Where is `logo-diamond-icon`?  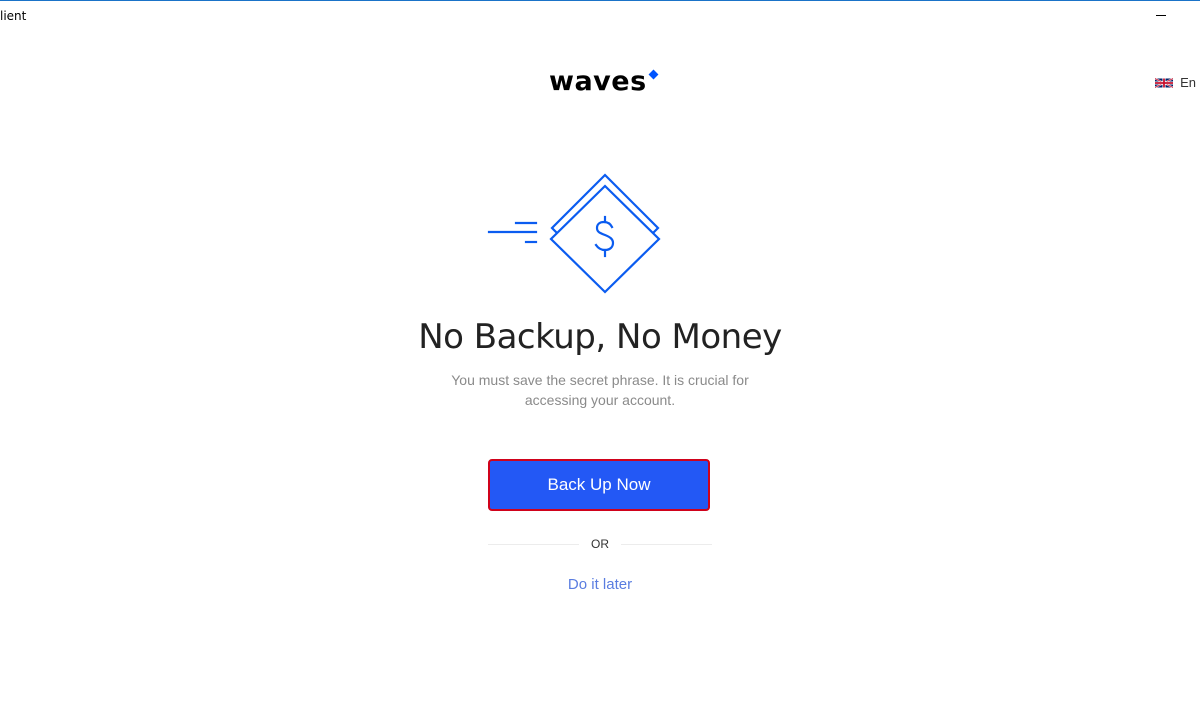 logo-diamond-icon is located at coordinates (653, 74).